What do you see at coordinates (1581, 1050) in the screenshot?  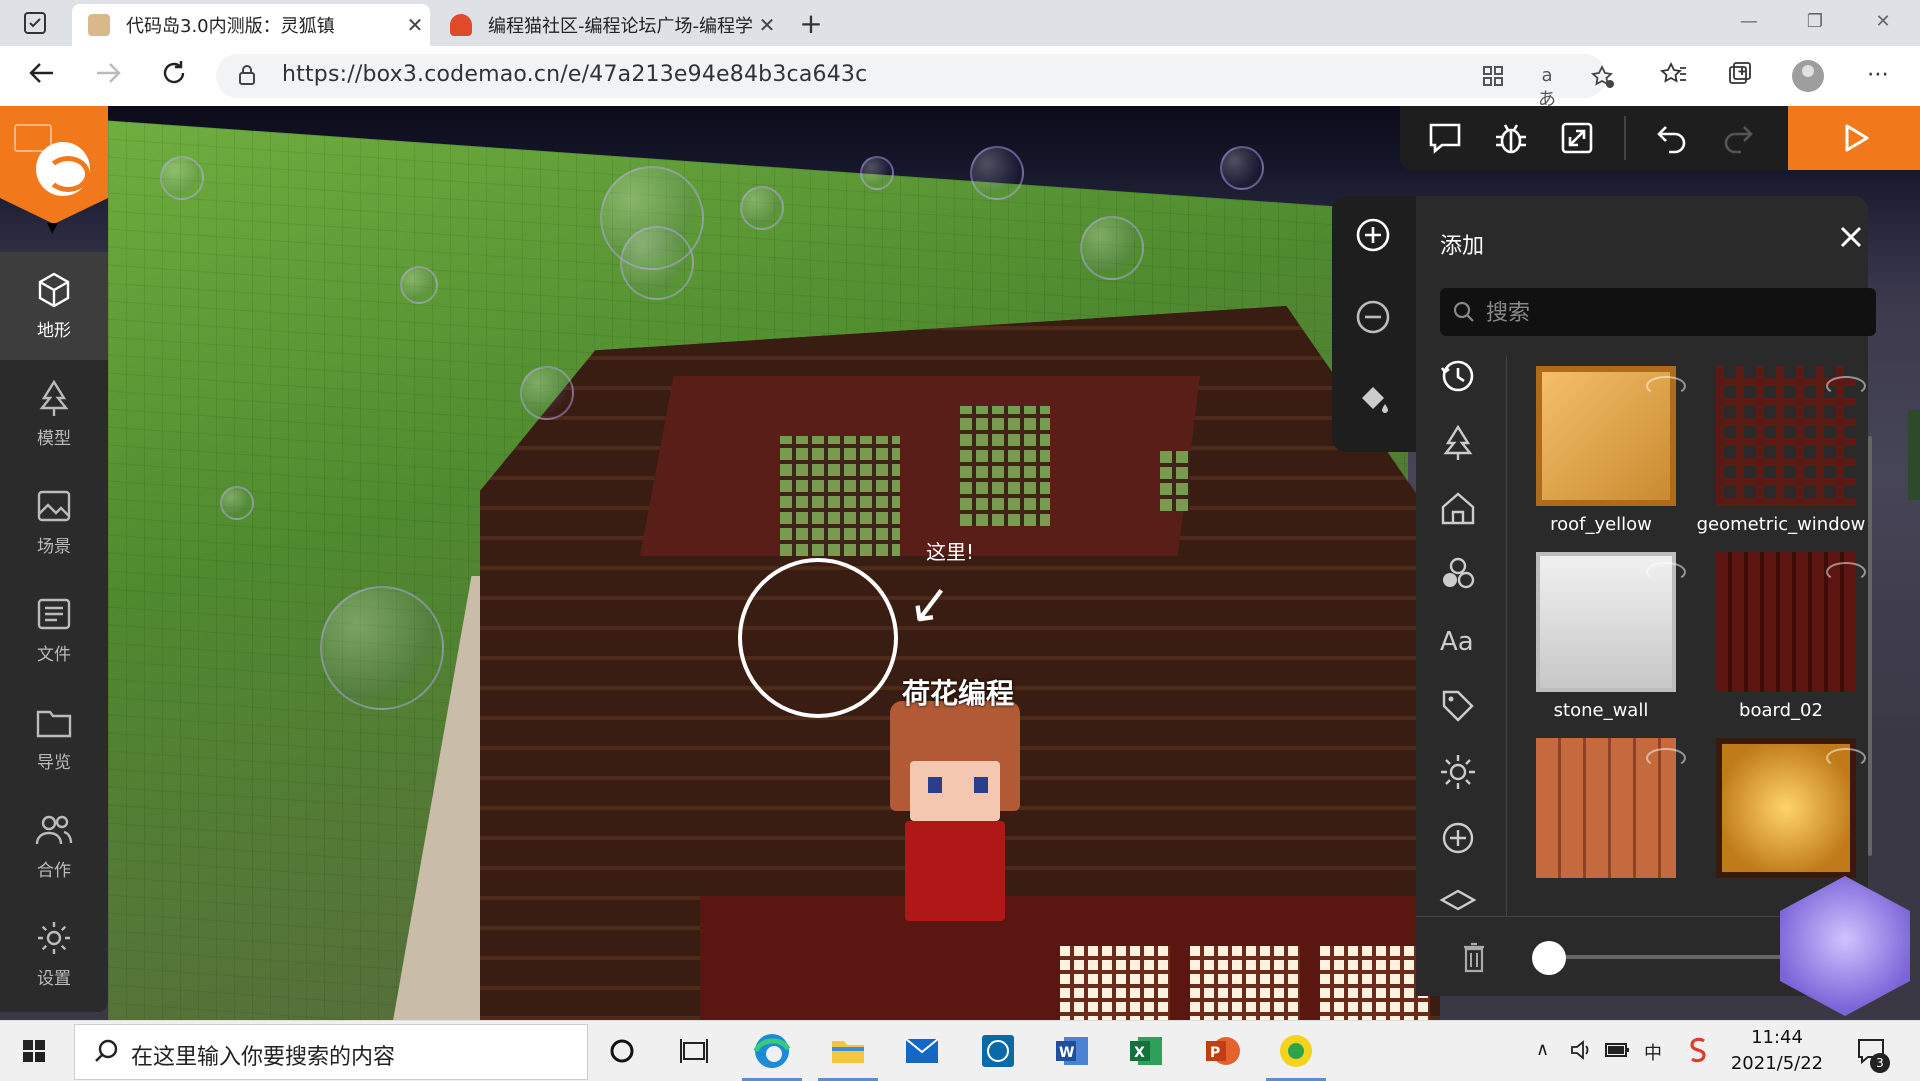 I see `volume-icon` at bounding box center [1581, 1050].